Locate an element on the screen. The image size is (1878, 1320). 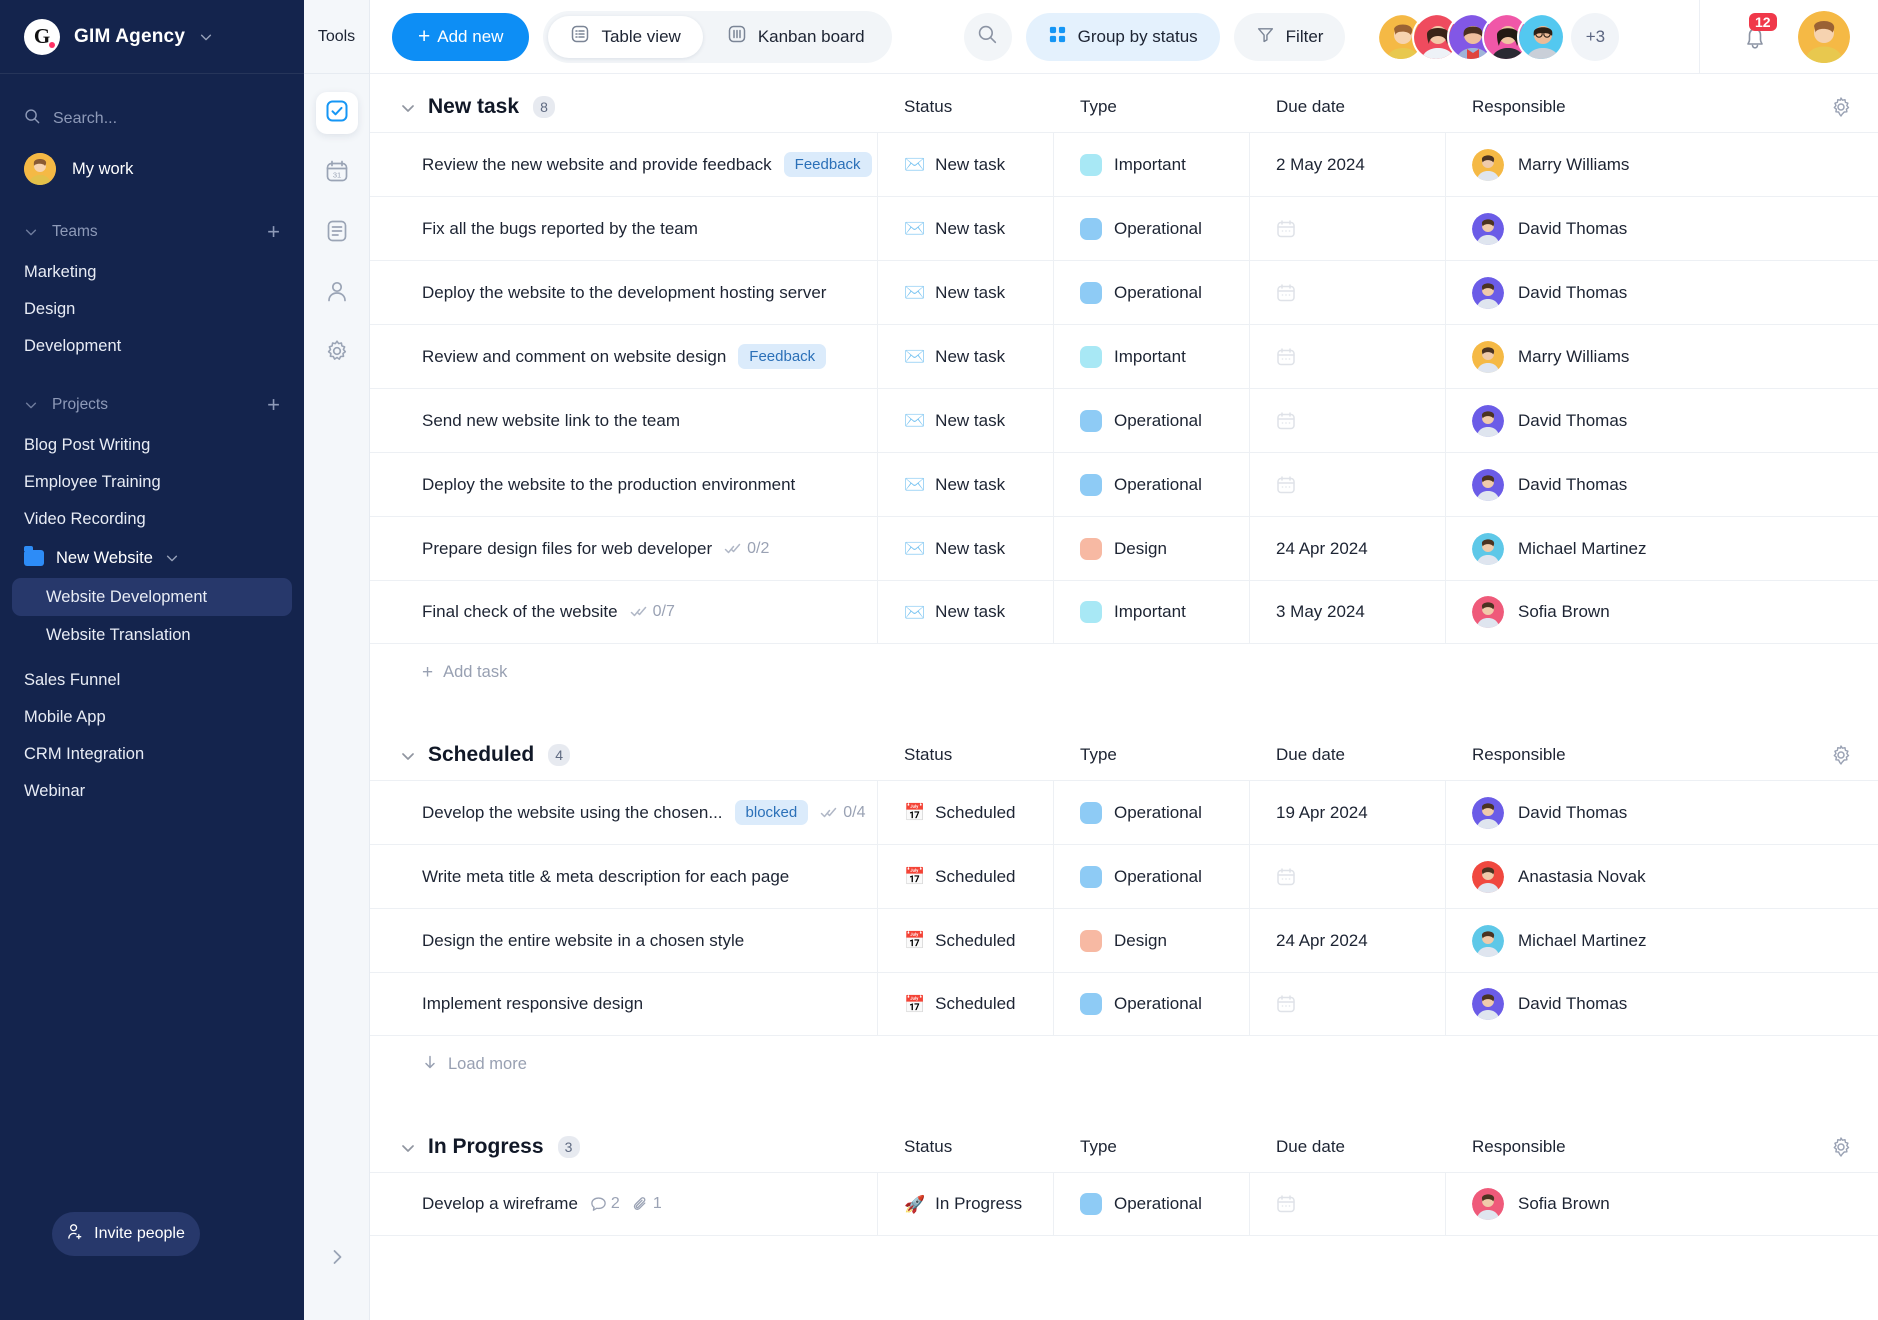
cell-task-name: Develop a wireframe 2 1 is located at coordinates (624, 1204).